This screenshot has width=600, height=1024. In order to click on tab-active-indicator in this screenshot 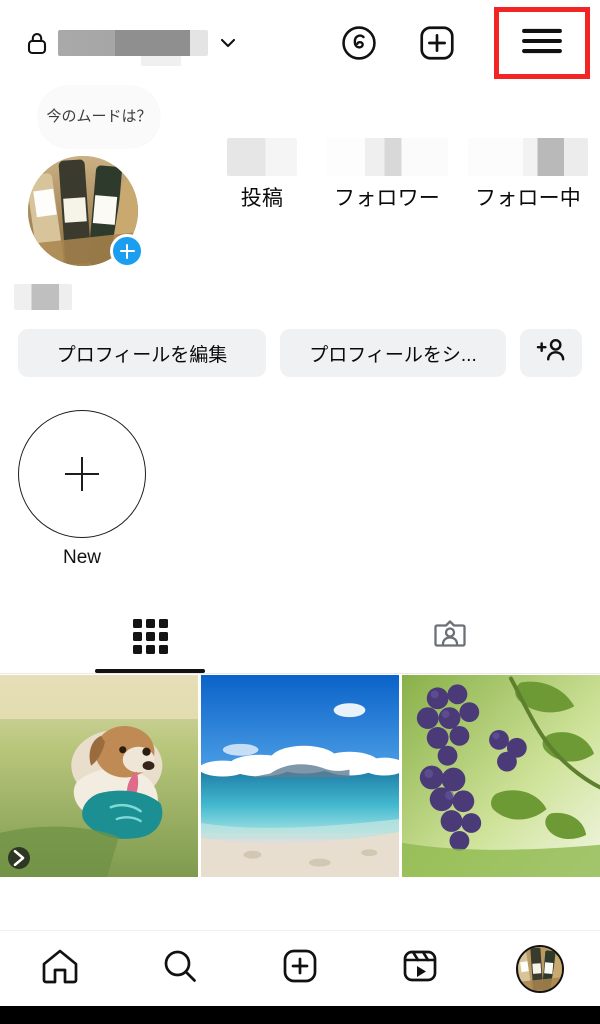, I will do `click(150, 671)`.